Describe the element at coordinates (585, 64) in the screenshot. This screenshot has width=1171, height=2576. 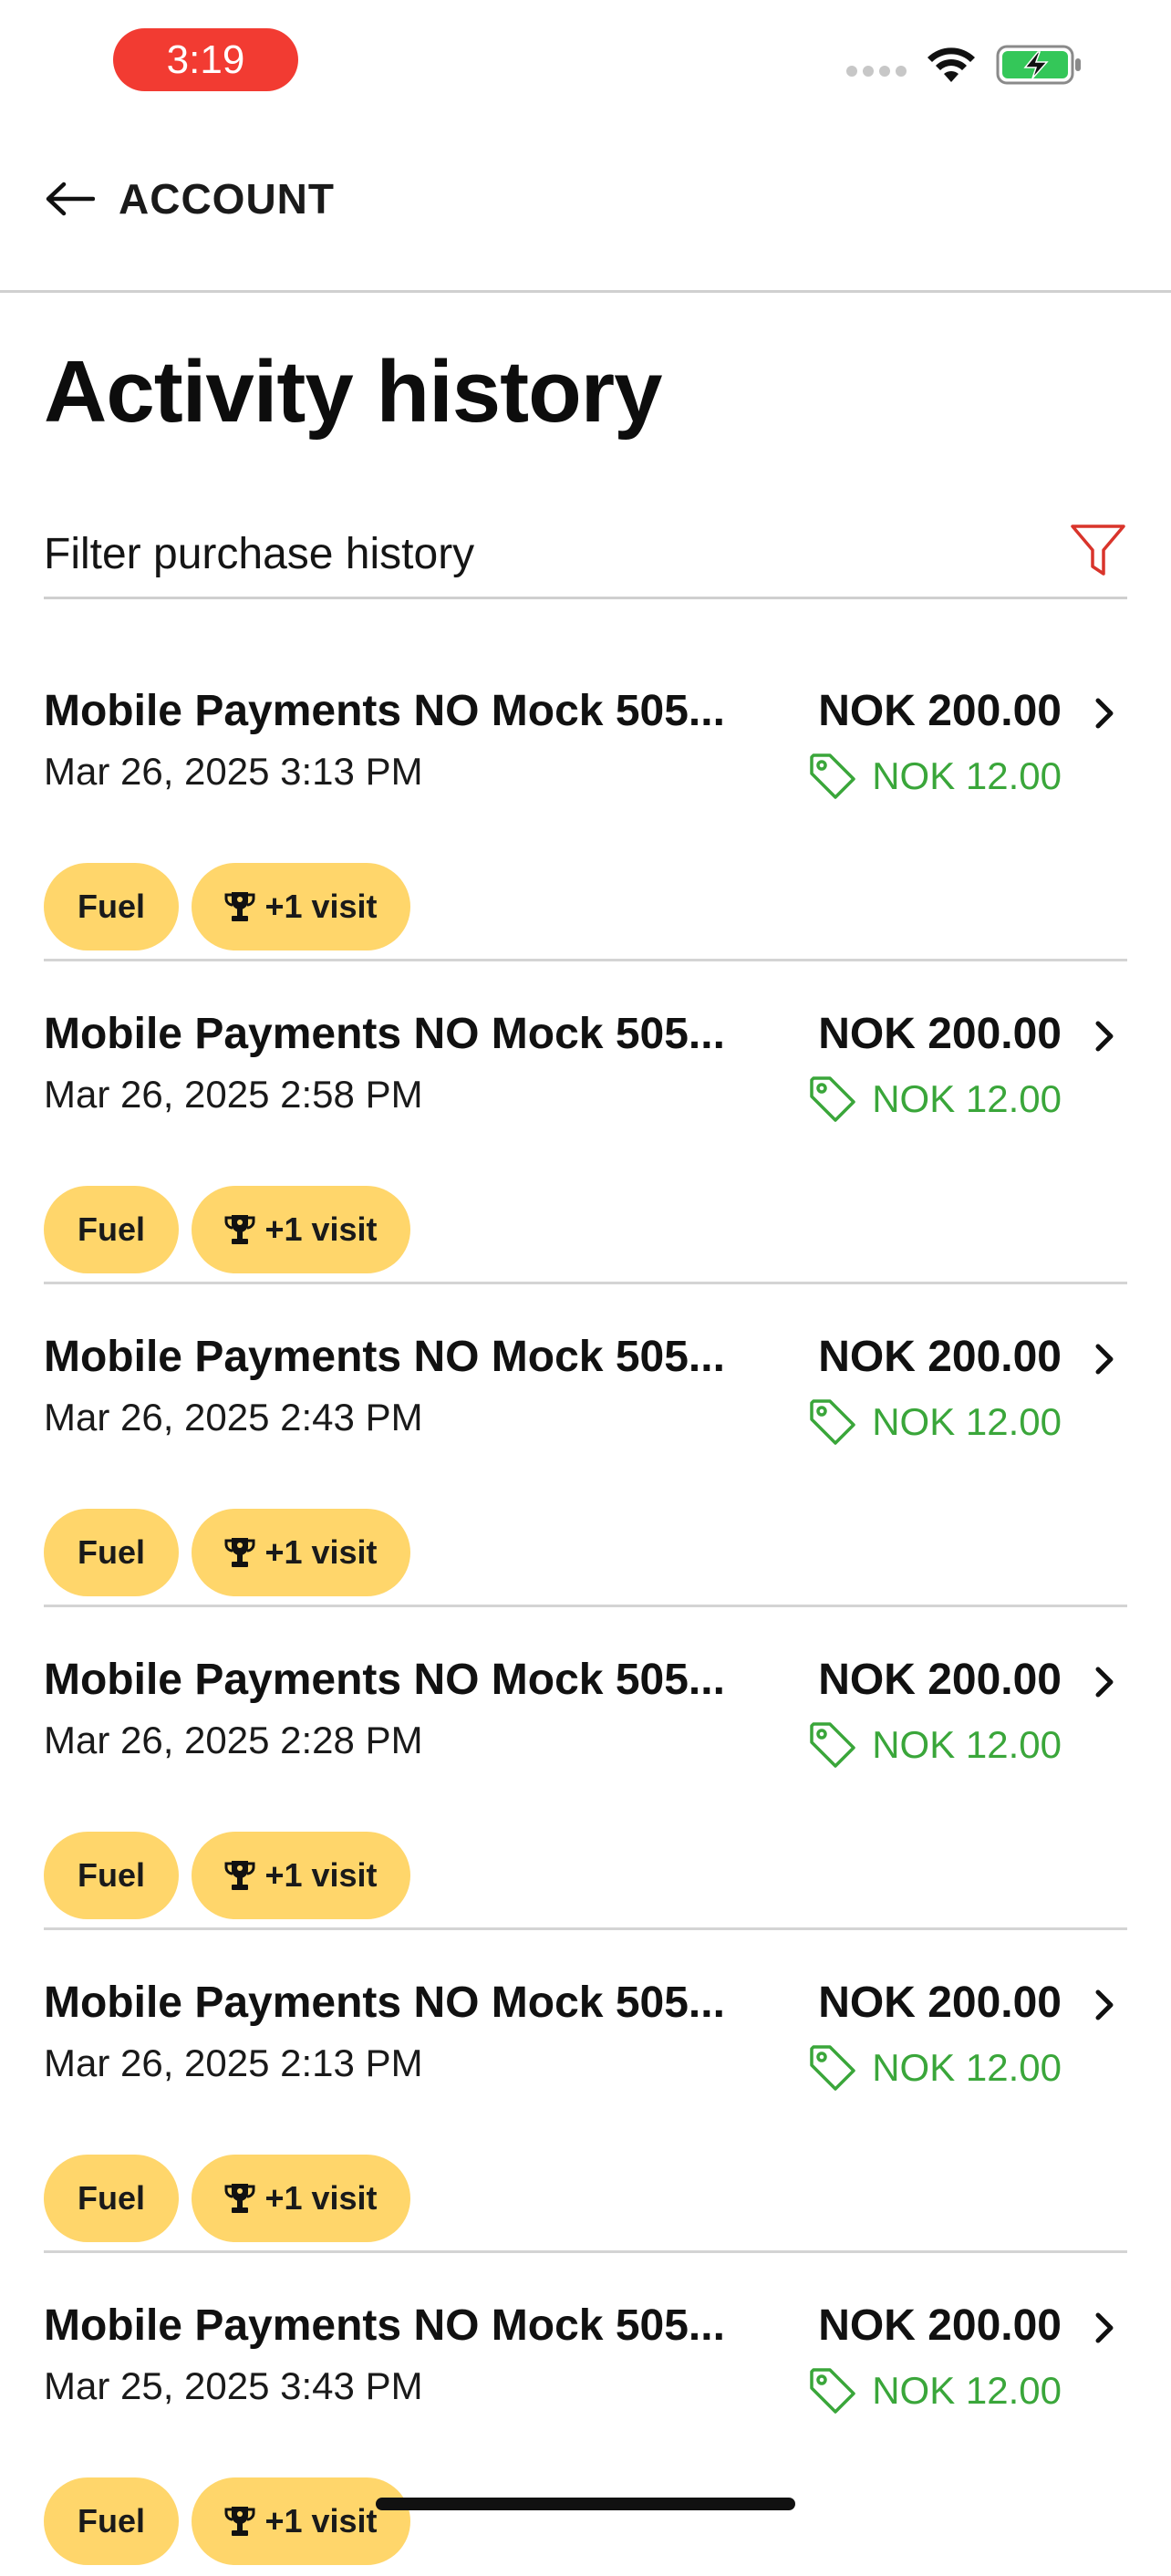
I see `status-bar: 3:19` at that location.